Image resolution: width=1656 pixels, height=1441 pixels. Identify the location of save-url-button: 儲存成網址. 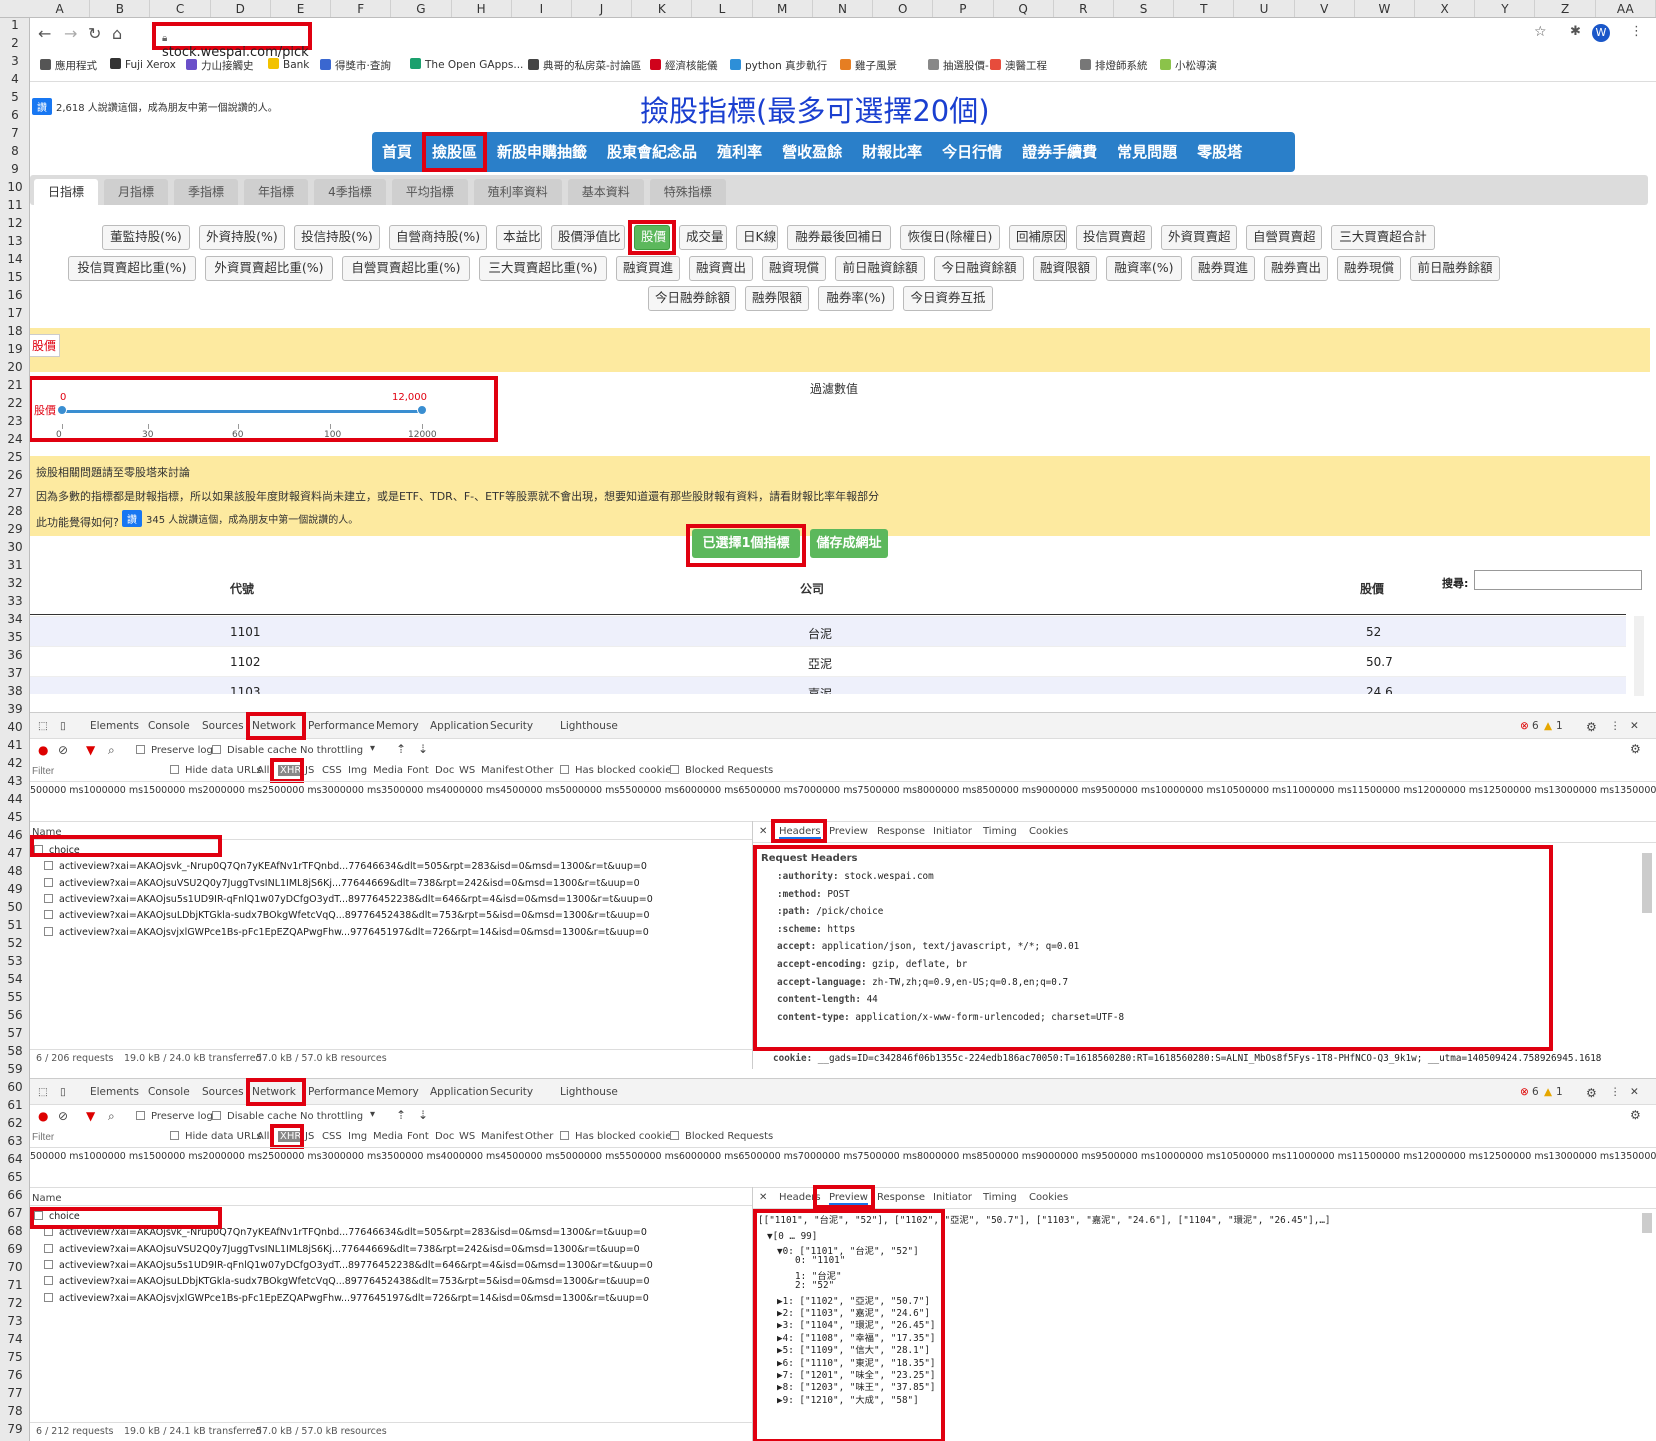
(849, 543).